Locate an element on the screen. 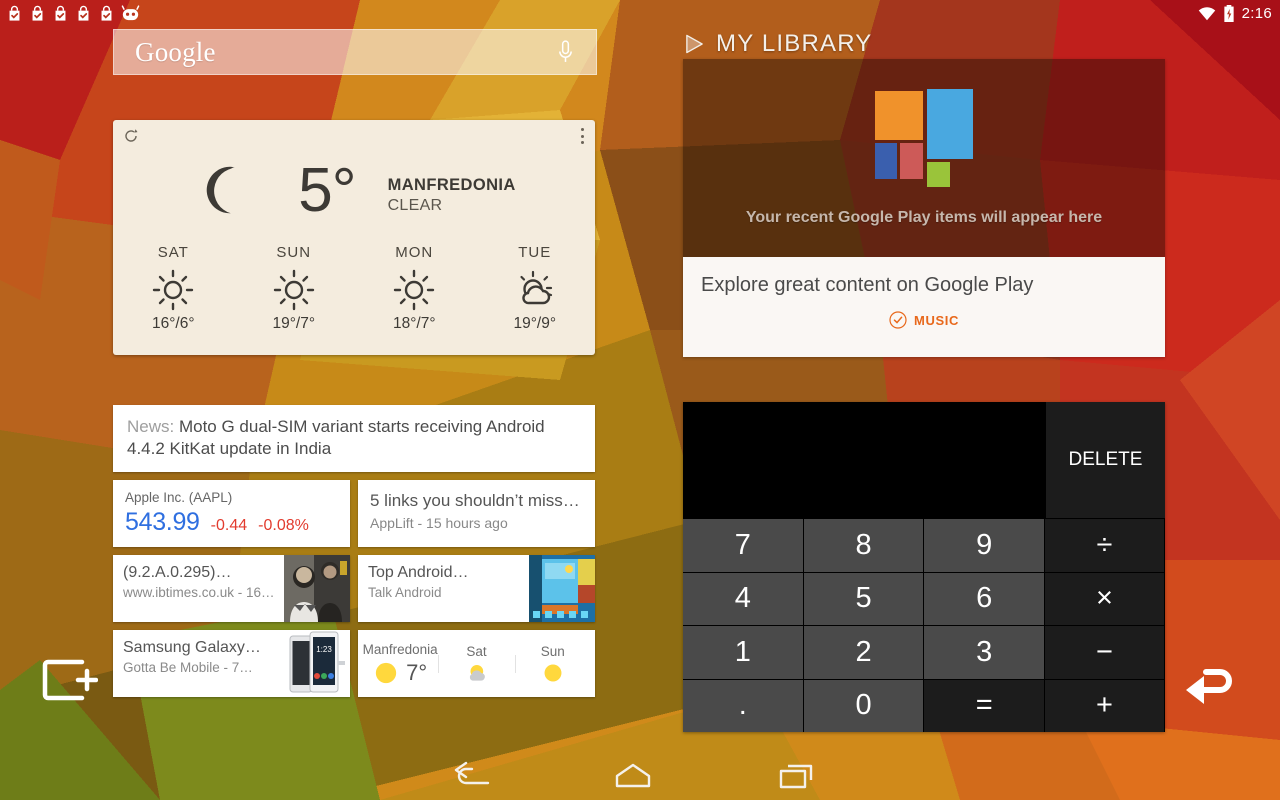 Image resolution: width=1280 pixels, height=800 pixels. news-card-subtitle: Talk Android is located at coordinates (405, 593).